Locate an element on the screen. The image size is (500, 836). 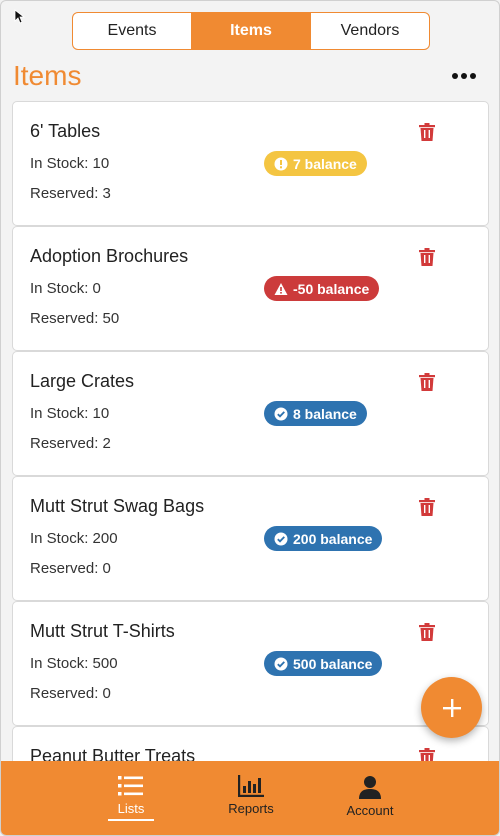
balance-text: -50 balance is located at coordinates (331, 288).